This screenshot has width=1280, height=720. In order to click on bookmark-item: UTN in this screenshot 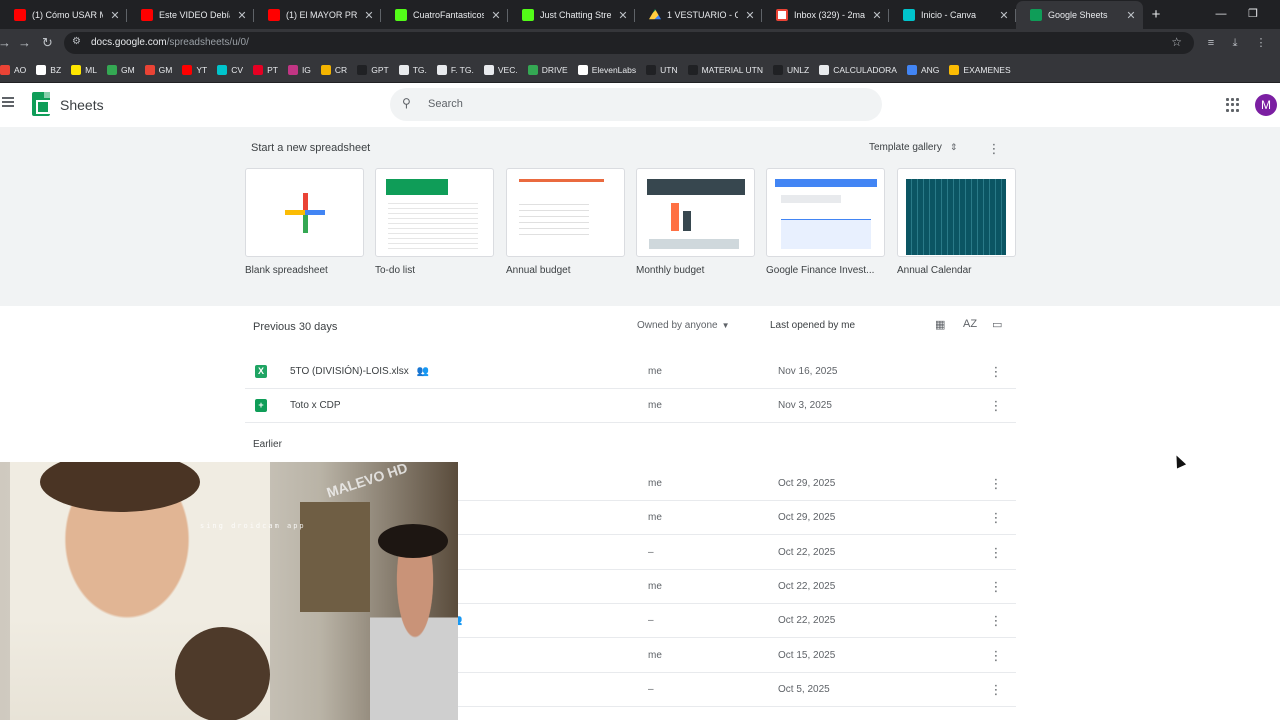, I will do `click(662, 69)`.